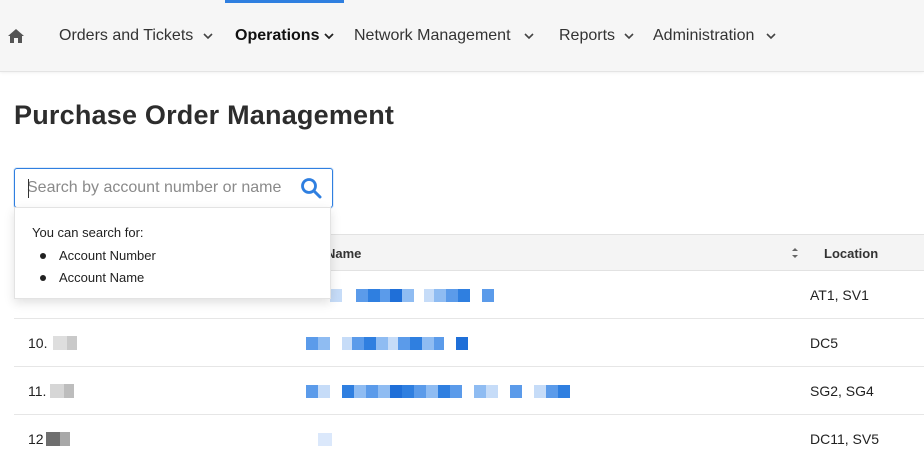 Image resolution: width=924 pixels, height=457 pixels. I want to click on account-id-cell: 12, so click(49, 436).